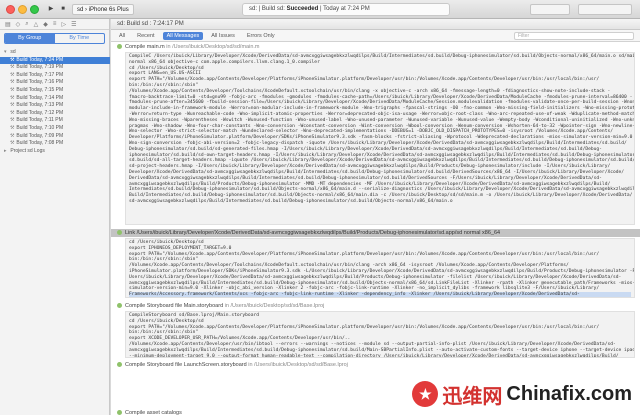 The image size is (640, 415). I want to click on editor-tab: sd: Build sd : 7:24:17 PM, so click(375, 24).